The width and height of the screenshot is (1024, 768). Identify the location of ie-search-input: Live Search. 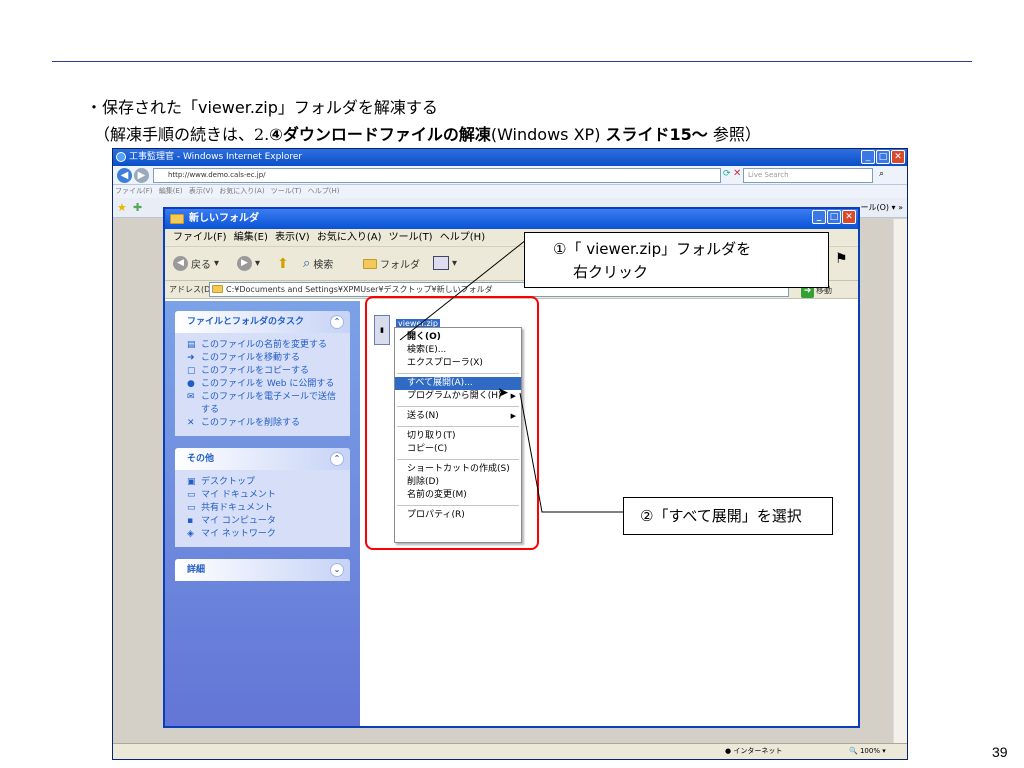
(808, 175).